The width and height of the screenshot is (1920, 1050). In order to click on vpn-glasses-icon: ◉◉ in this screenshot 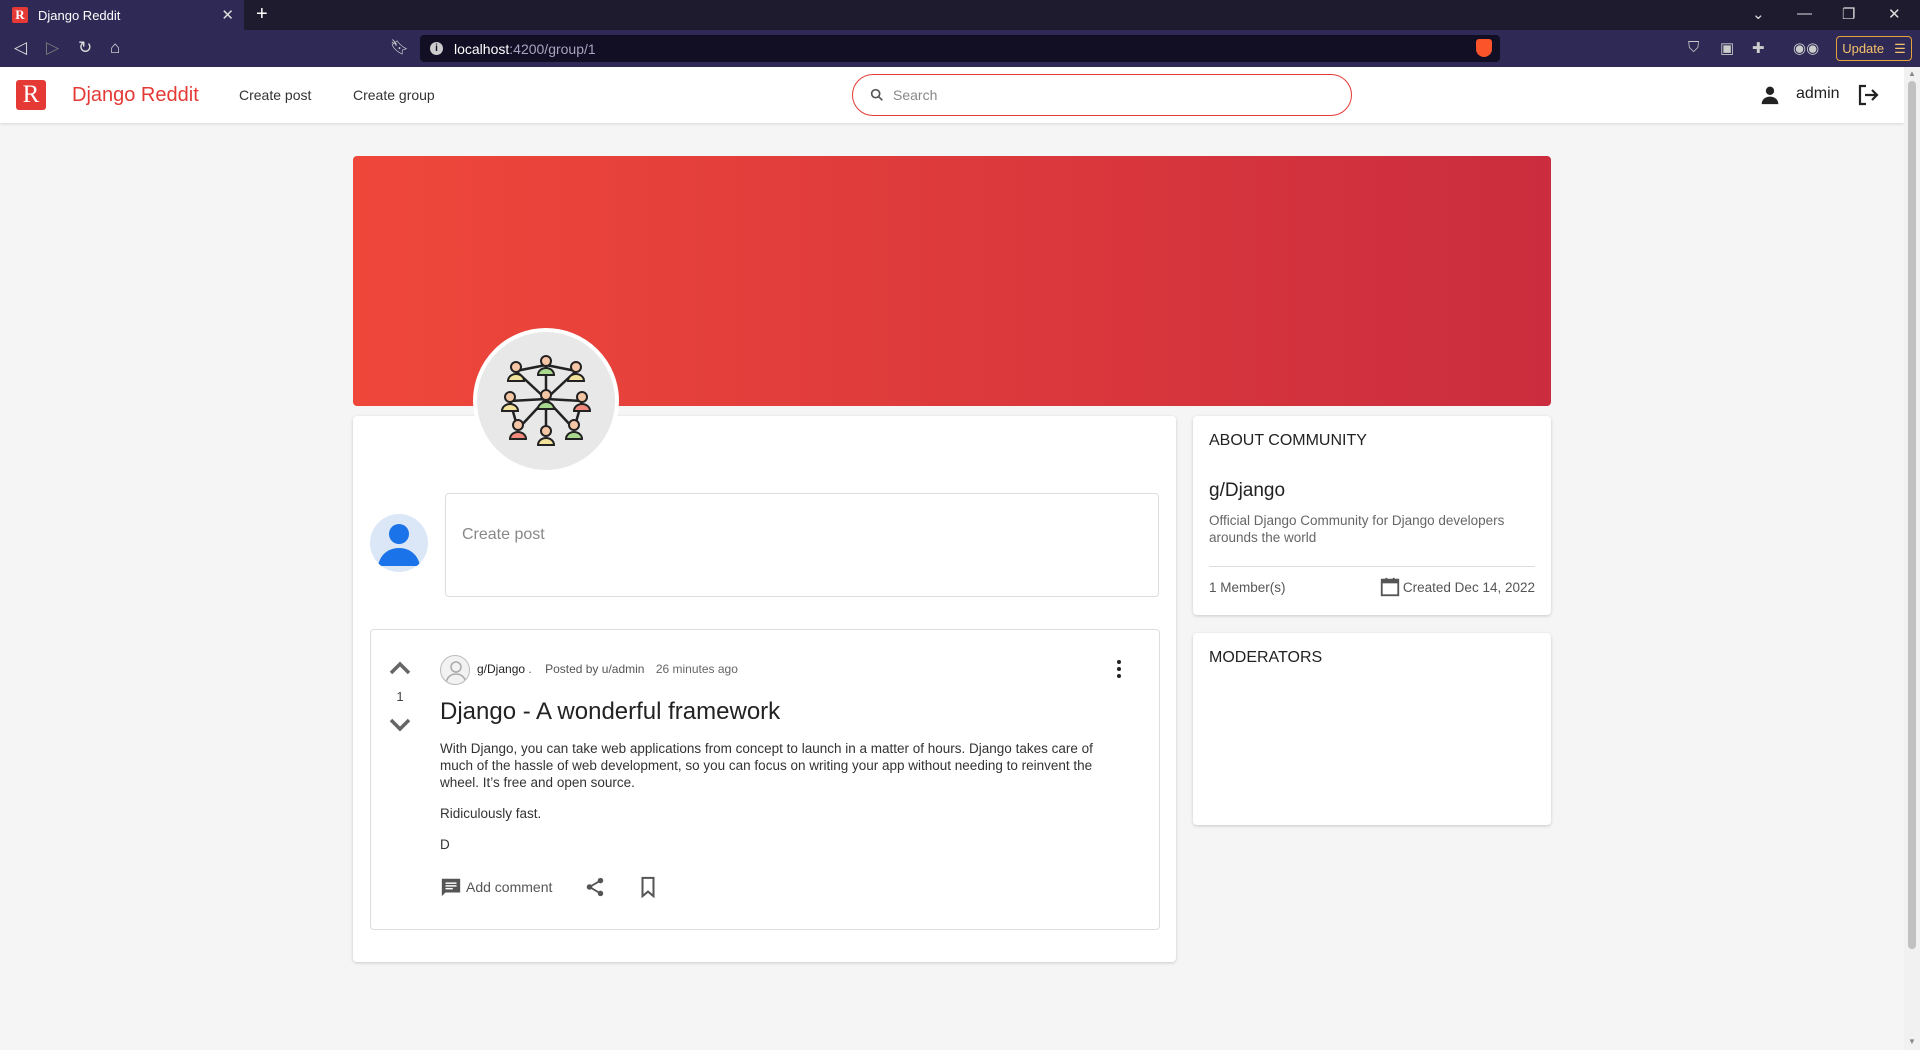, I will do `click(1806, 48)`.